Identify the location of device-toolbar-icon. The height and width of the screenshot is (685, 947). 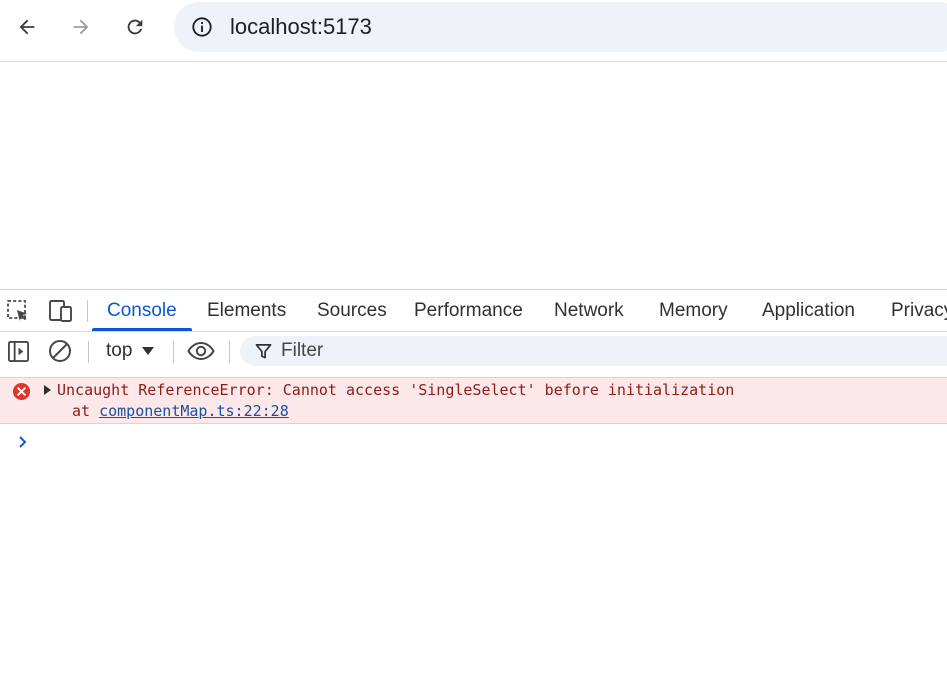
(60, 311).